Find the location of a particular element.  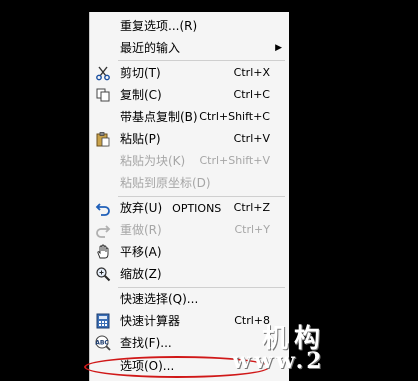

menu-item-undo: 放弃(U) OPTIONS Ctrl+Z is located at coordinates (190, 208).